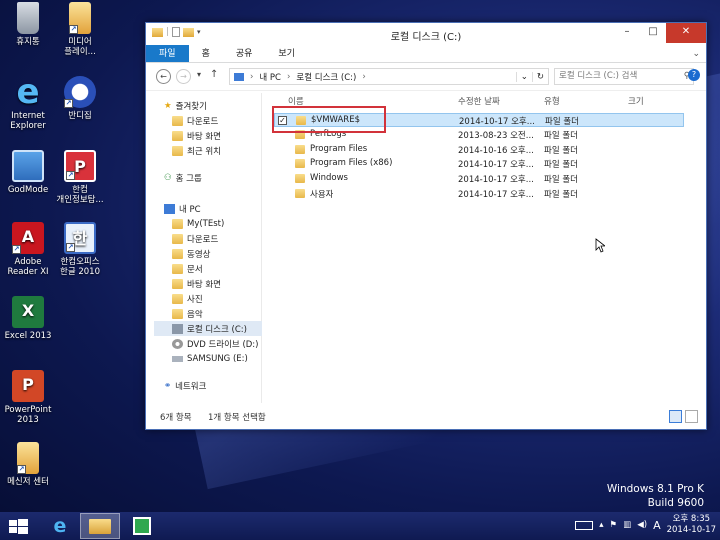 The height and width of the screenshot is (540, 720). I want to click on system-tray: ▴ ⚑ ▥ ◀) A 오후 8:35 2014-10-17, so click(645, 525).